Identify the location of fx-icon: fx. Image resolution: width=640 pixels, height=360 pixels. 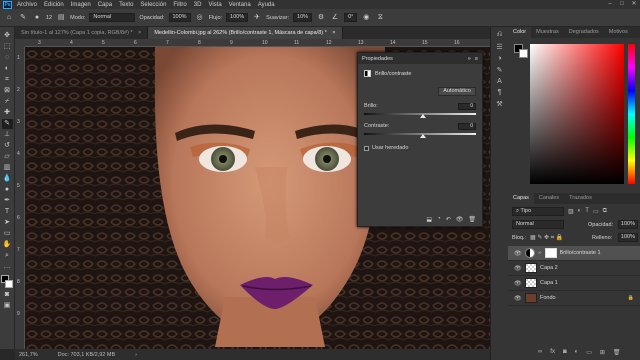
(552, 352).